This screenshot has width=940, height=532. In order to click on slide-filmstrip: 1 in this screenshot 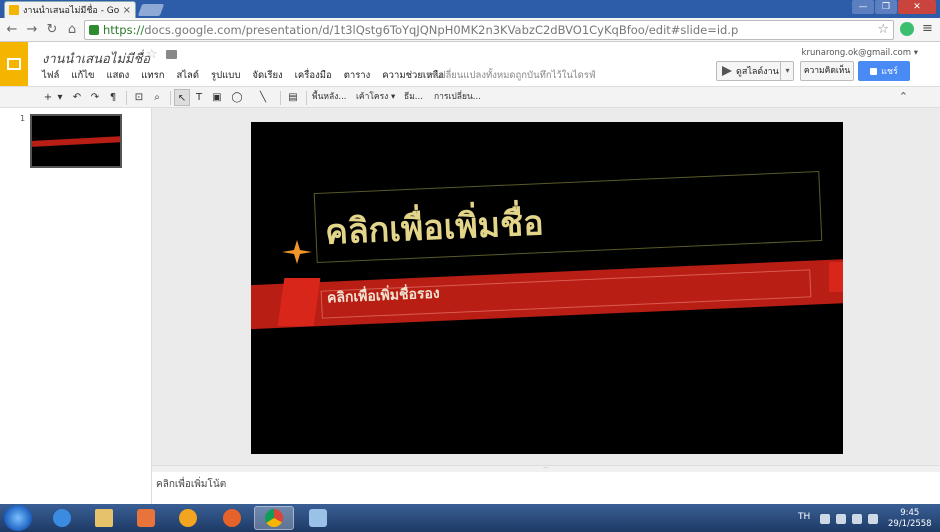, I will do `click(76, 306)`.